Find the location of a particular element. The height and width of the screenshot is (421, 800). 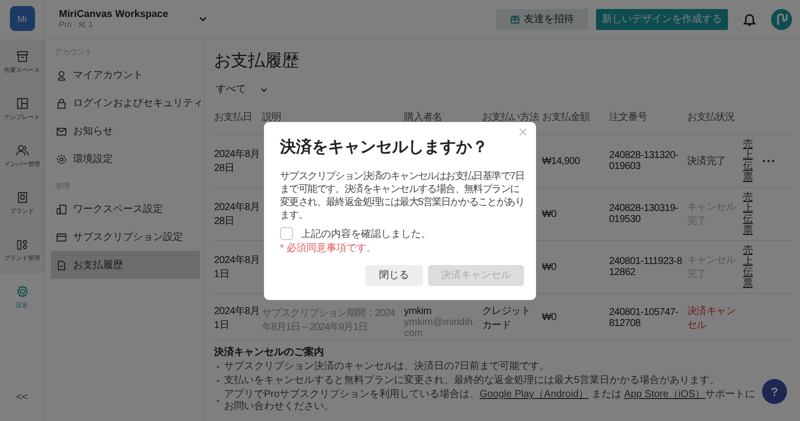

plan-label: Pro · is located at coordinates (67, 24).